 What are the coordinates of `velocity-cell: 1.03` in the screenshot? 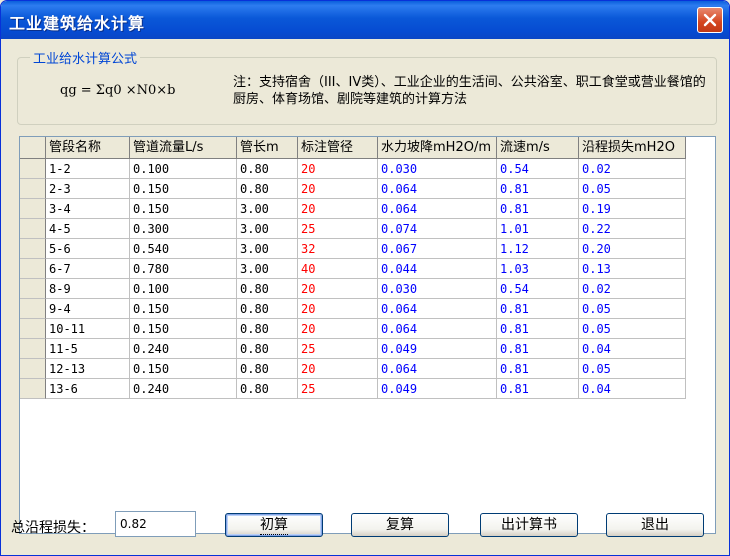 It's located at (538, 269).